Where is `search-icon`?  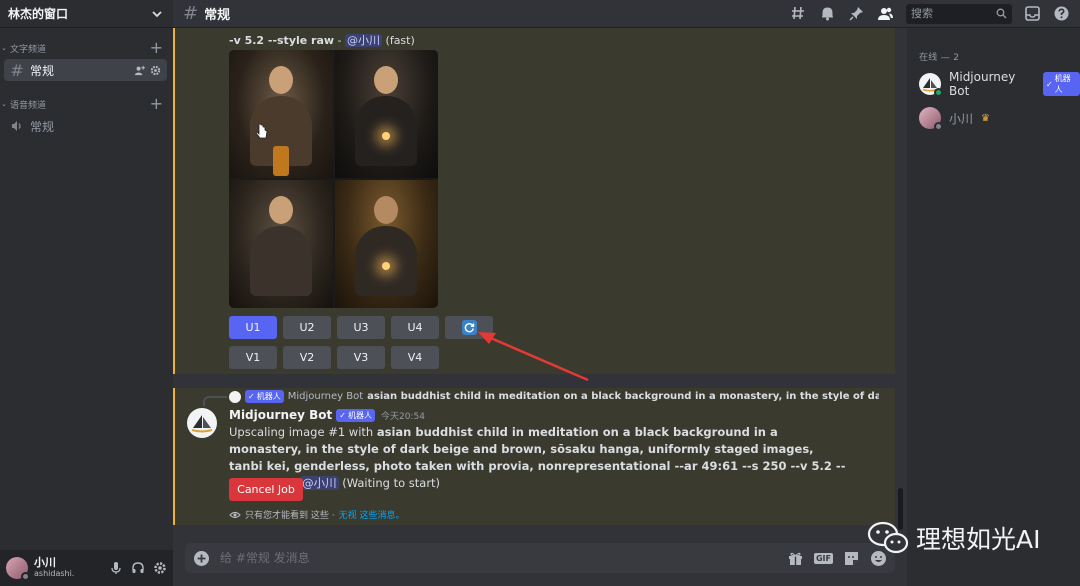 search-icon is located at coordinates (1001, 13).